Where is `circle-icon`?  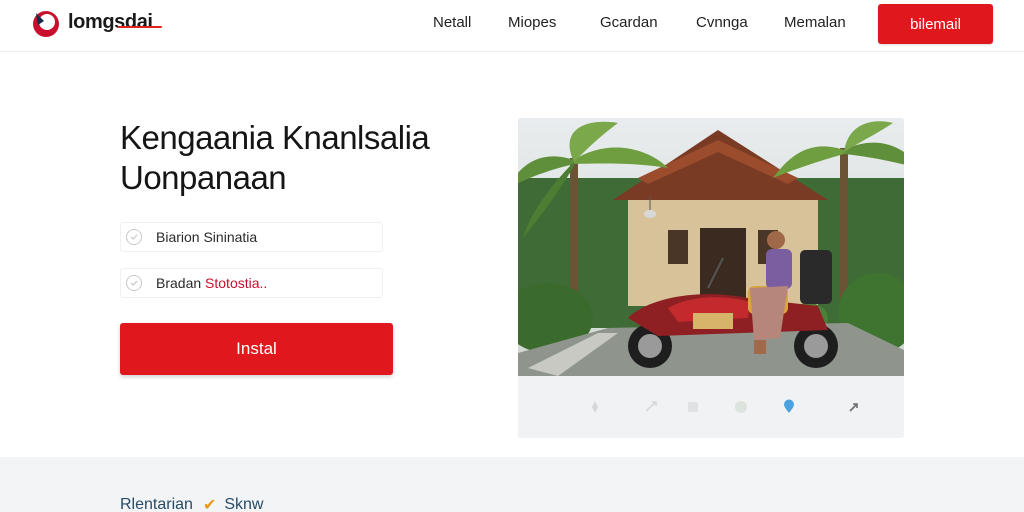 circle-icon is located at coordinates (741, 407).